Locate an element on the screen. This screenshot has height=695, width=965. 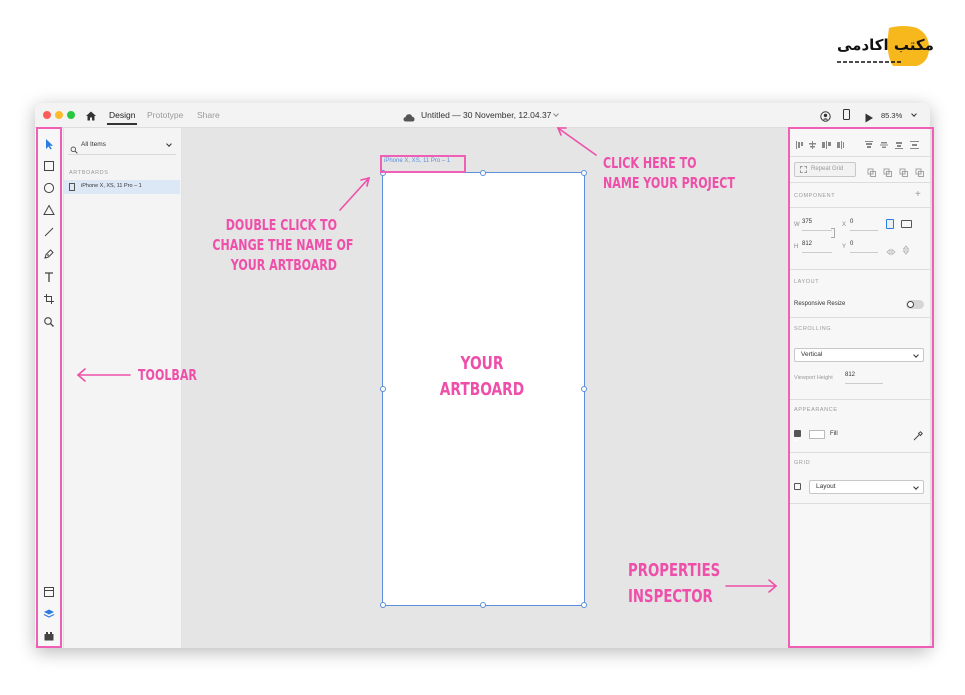
rename-annotation-line-1: DOUBLE CLICK TO is located at coordinates (281, 225).